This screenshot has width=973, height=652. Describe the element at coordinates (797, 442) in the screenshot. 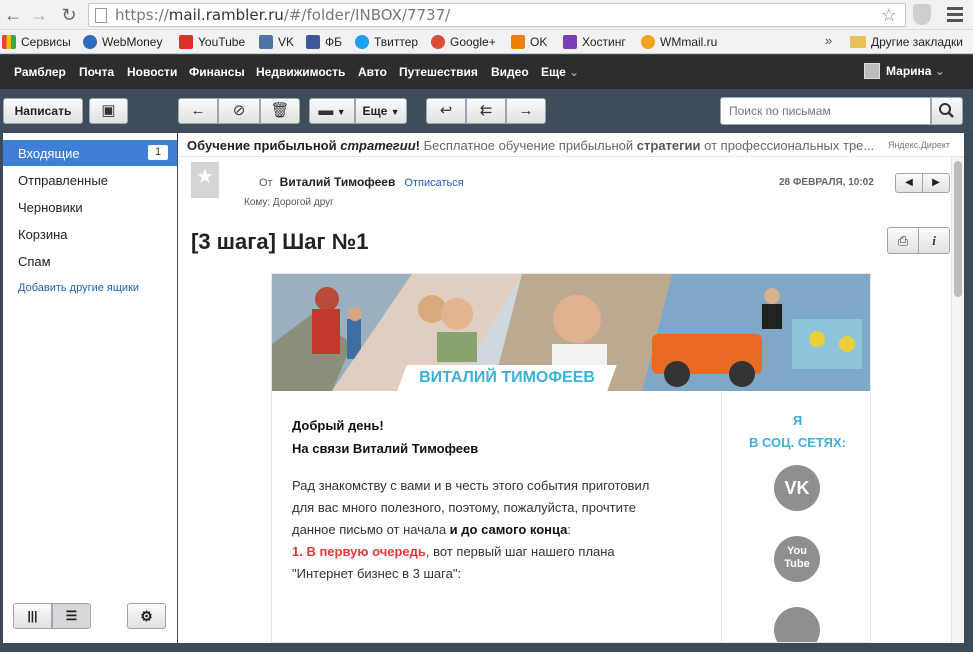

I see `social-title-2: В СОЦ. СЕТЯХ:` at that location.